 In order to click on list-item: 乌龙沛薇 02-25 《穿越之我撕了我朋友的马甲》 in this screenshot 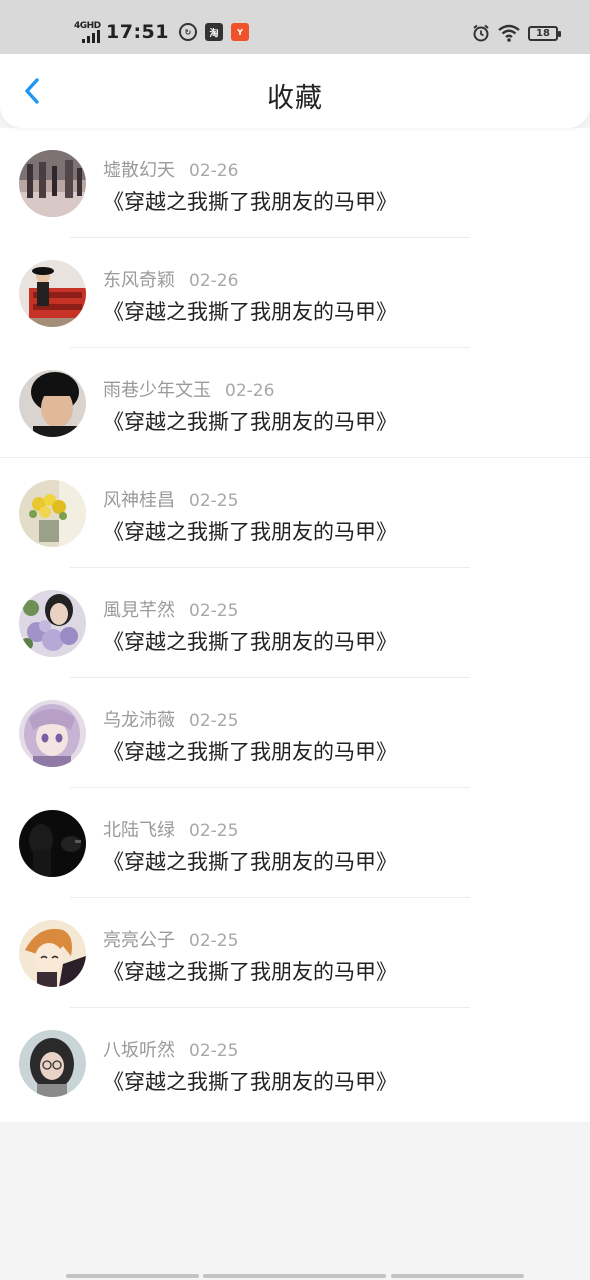, I will do `click(295, 733)`.